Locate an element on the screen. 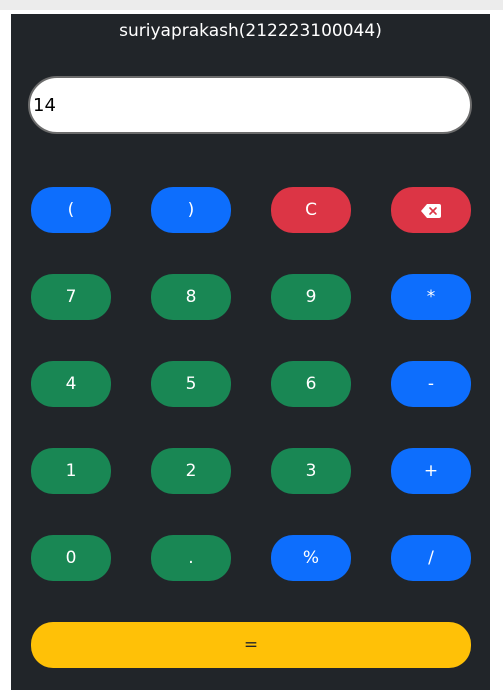 This screenshot has width=503, height=698. clear-button: C is located at coordinates (311, 210).